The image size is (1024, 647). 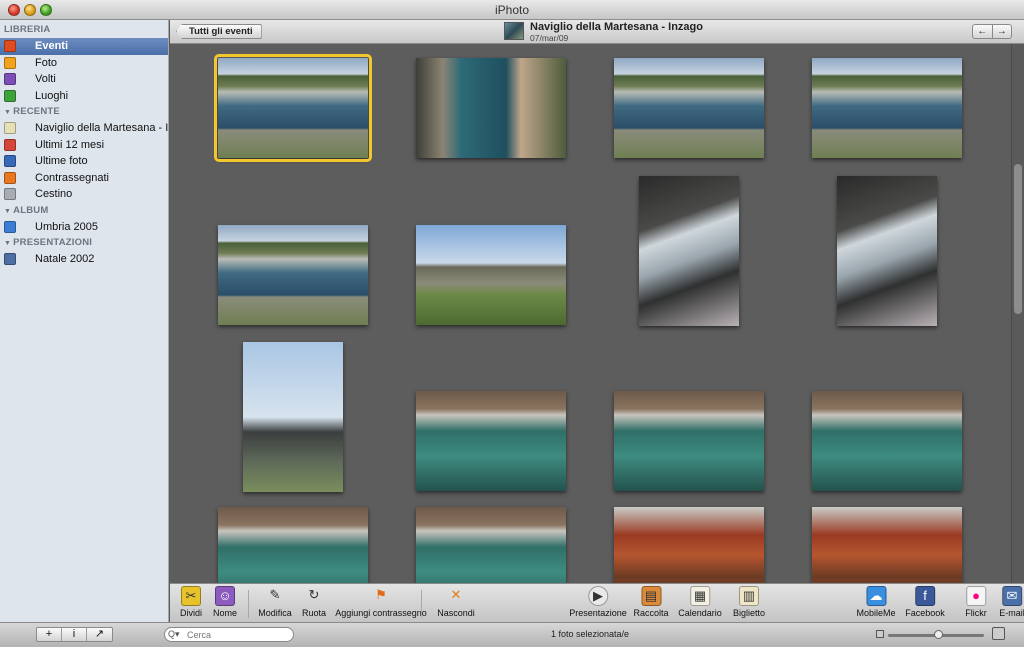 What do you see at coordinates (237, 634) in the screenshot?
I see `search-input` at bounding box center [237, 634].